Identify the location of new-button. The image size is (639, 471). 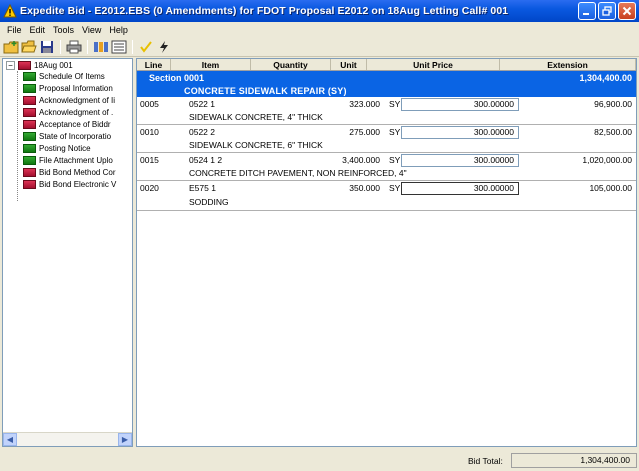
(11, 47).